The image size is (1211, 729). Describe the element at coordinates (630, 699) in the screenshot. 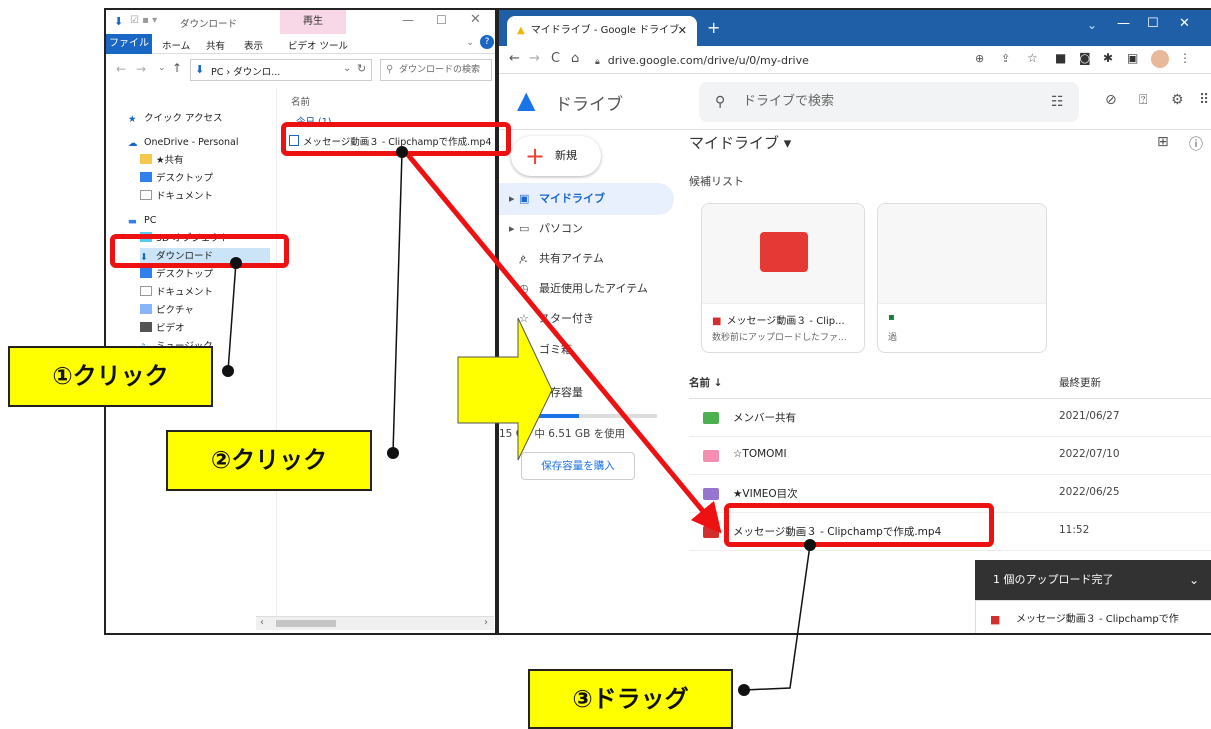

I see `callout-step3: ③ドラッグ` at that location.